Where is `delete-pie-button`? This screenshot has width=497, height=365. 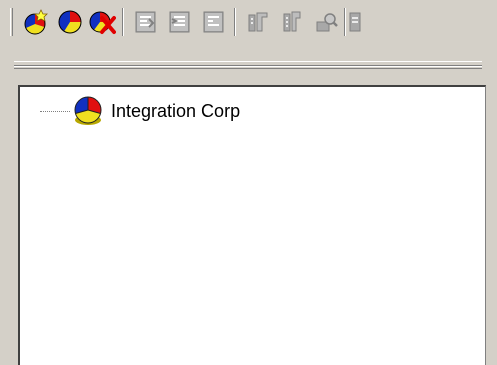 delete-pie-button is located at coordinates (102, 22).